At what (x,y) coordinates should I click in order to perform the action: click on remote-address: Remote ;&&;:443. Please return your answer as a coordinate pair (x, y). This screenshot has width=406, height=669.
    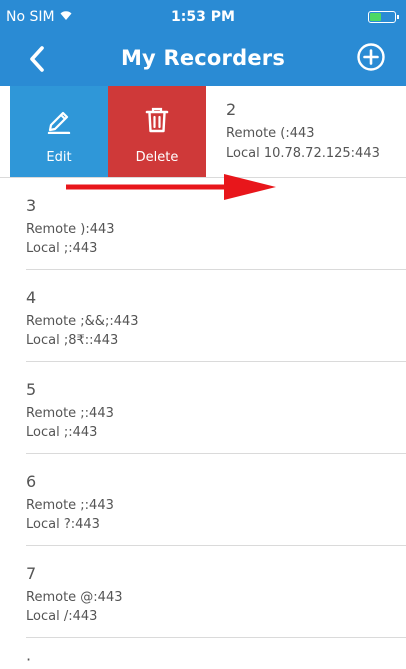
    Looking at the image, I should click on (82, 321).